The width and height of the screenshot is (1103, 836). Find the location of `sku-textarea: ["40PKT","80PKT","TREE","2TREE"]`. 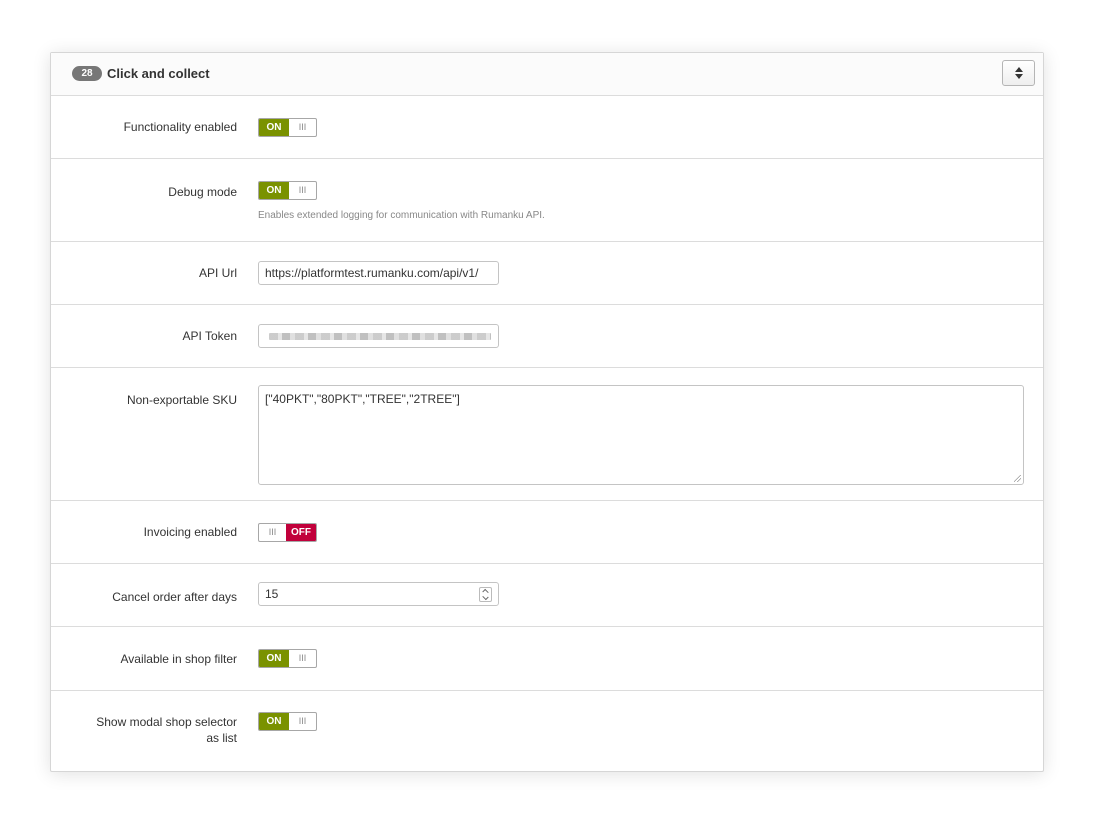

sku-textarea: ["40PKT","80PKT","TREE","2TREE"] is located at coordinates (641, 435).